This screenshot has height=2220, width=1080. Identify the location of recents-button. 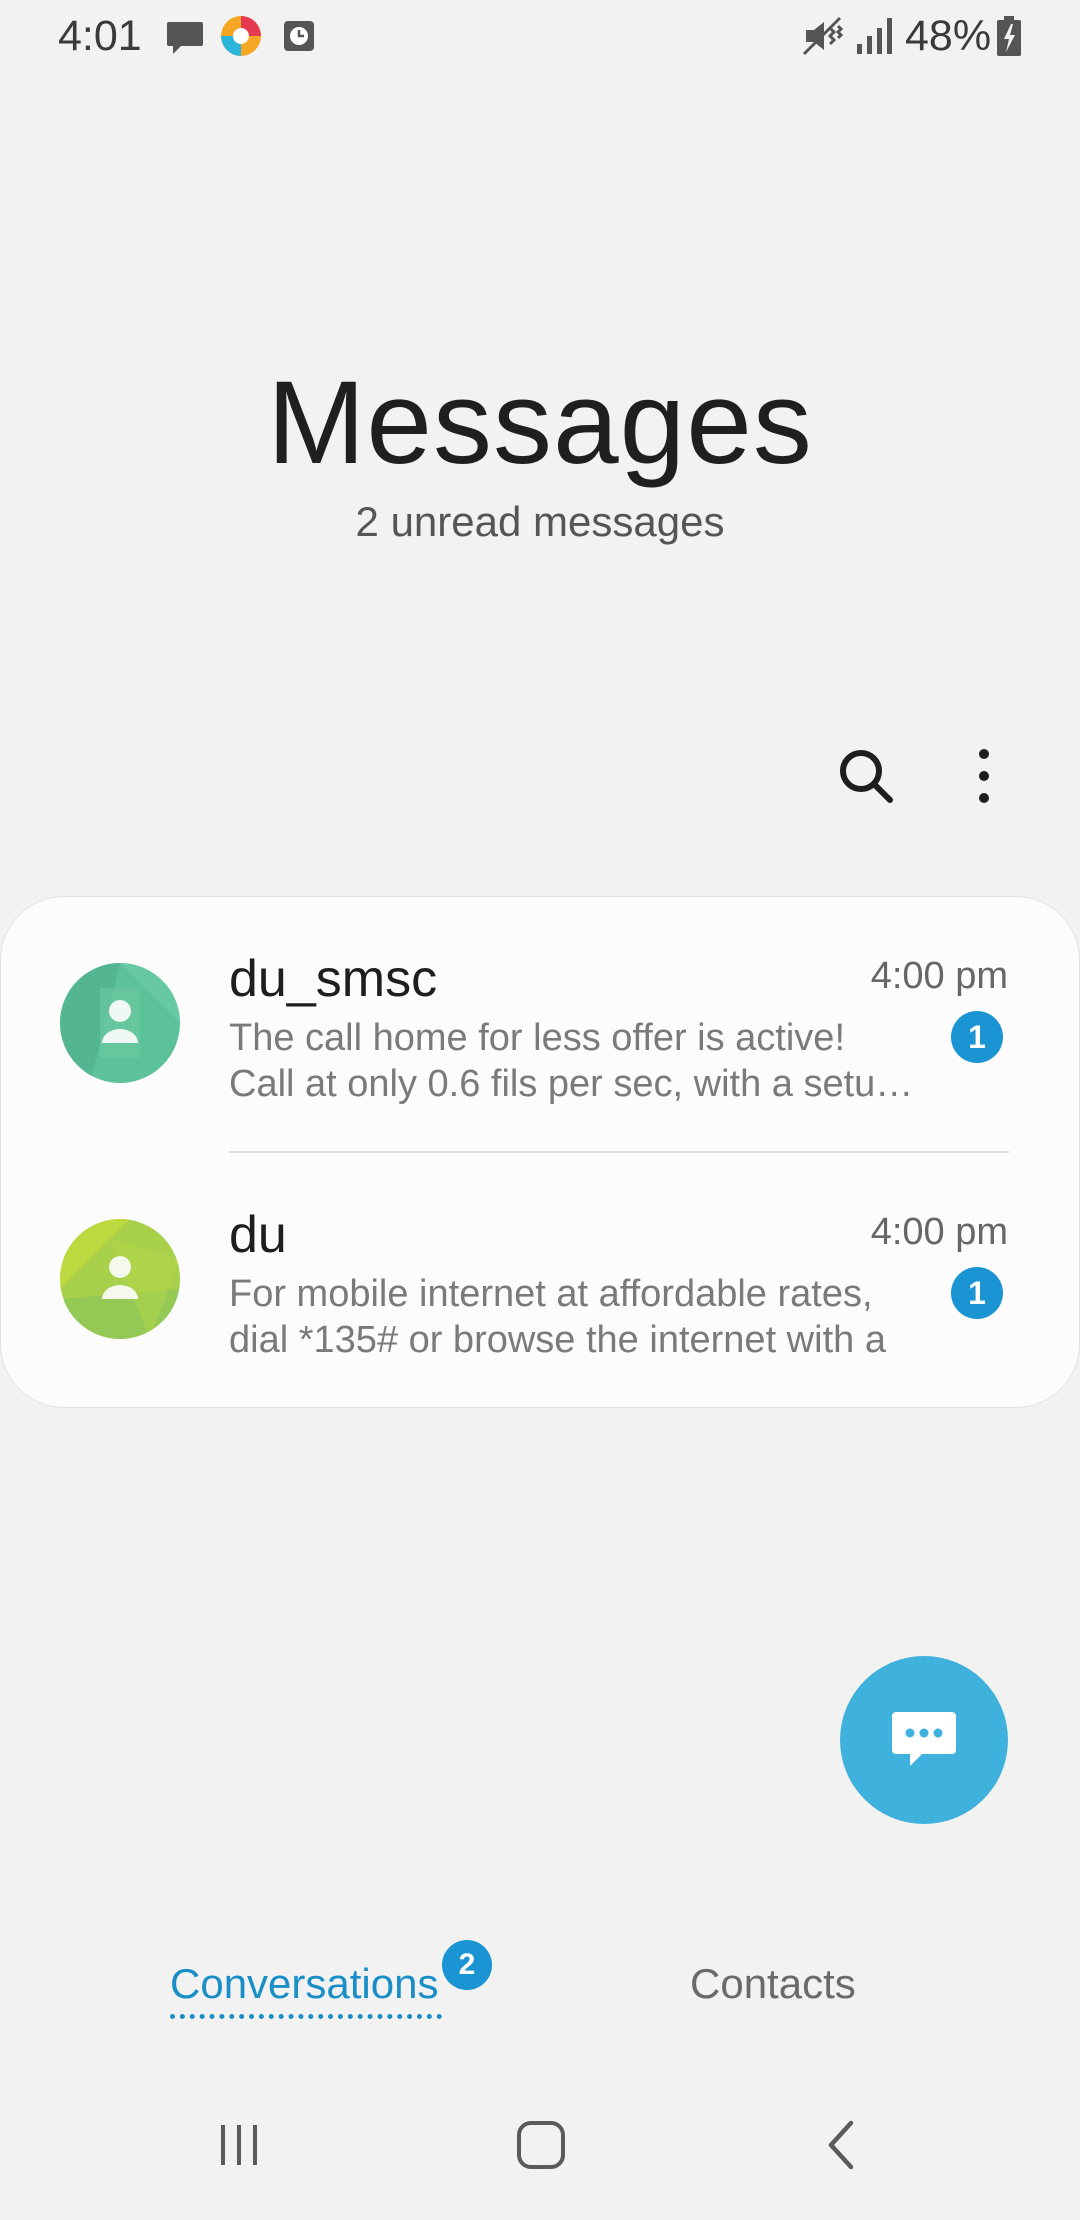
(239, 2145).